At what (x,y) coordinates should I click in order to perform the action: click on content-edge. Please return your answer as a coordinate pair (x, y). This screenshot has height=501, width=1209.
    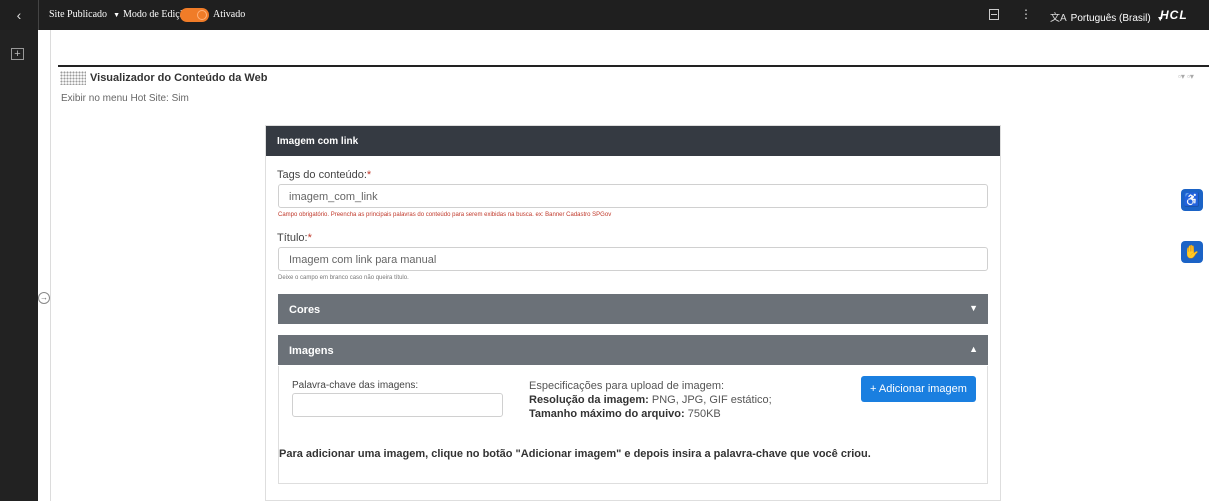
    Looking at the image, I should click on (50, 265).